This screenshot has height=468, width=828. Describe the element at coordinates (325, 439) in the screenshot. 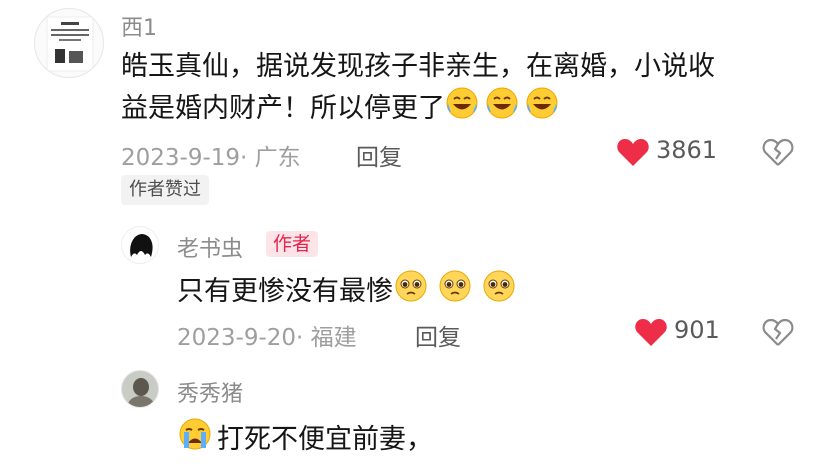

I see `reply-text-content: 打死不便宜前妻，` at that location.